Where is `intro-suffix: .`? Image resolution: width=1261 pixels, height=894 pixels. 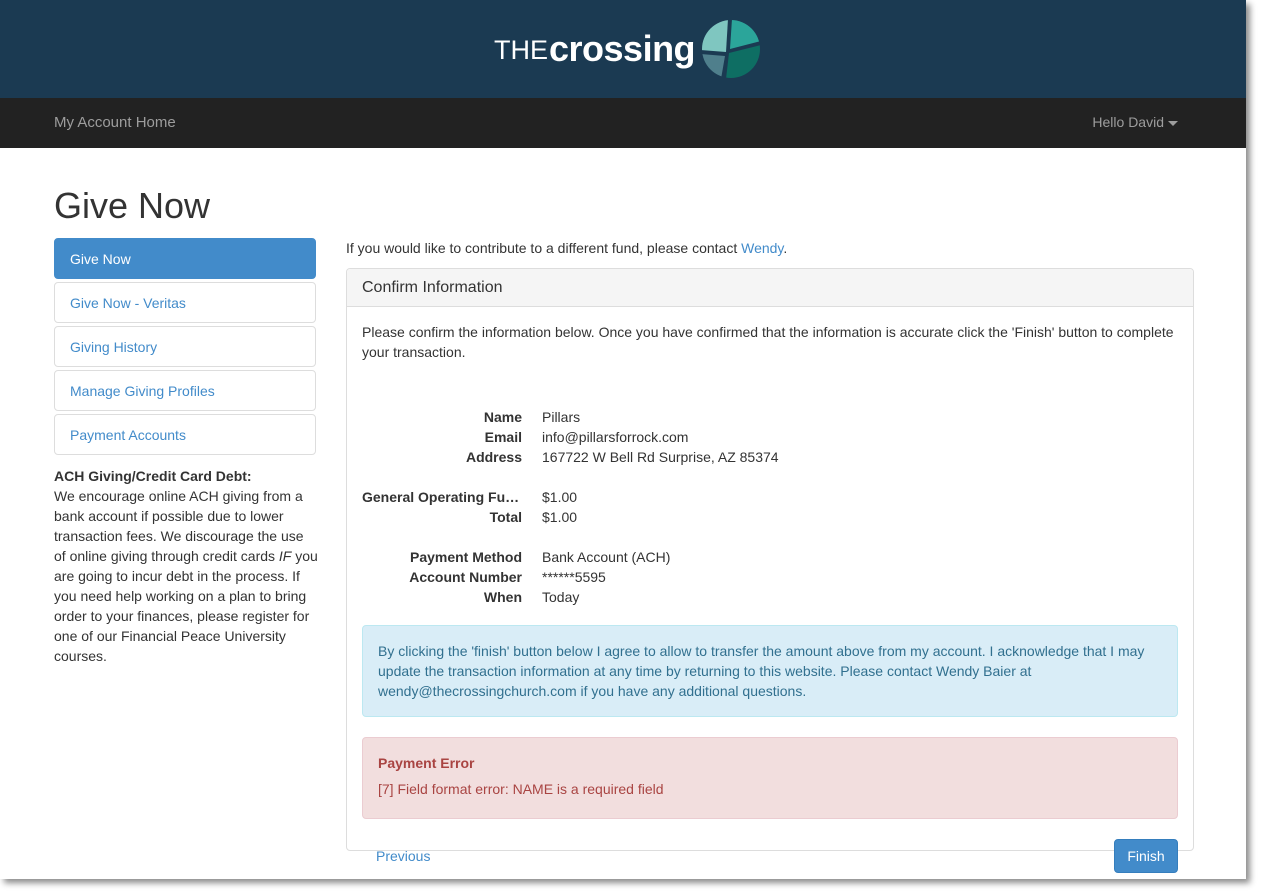
intro-suffix: . is located at coordinates (785, 248).